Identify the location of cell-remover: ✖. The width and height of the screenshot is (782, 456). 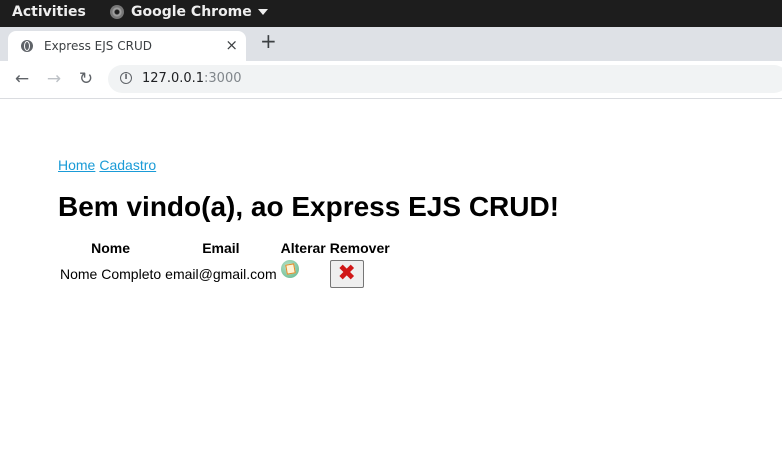
(360, 274).